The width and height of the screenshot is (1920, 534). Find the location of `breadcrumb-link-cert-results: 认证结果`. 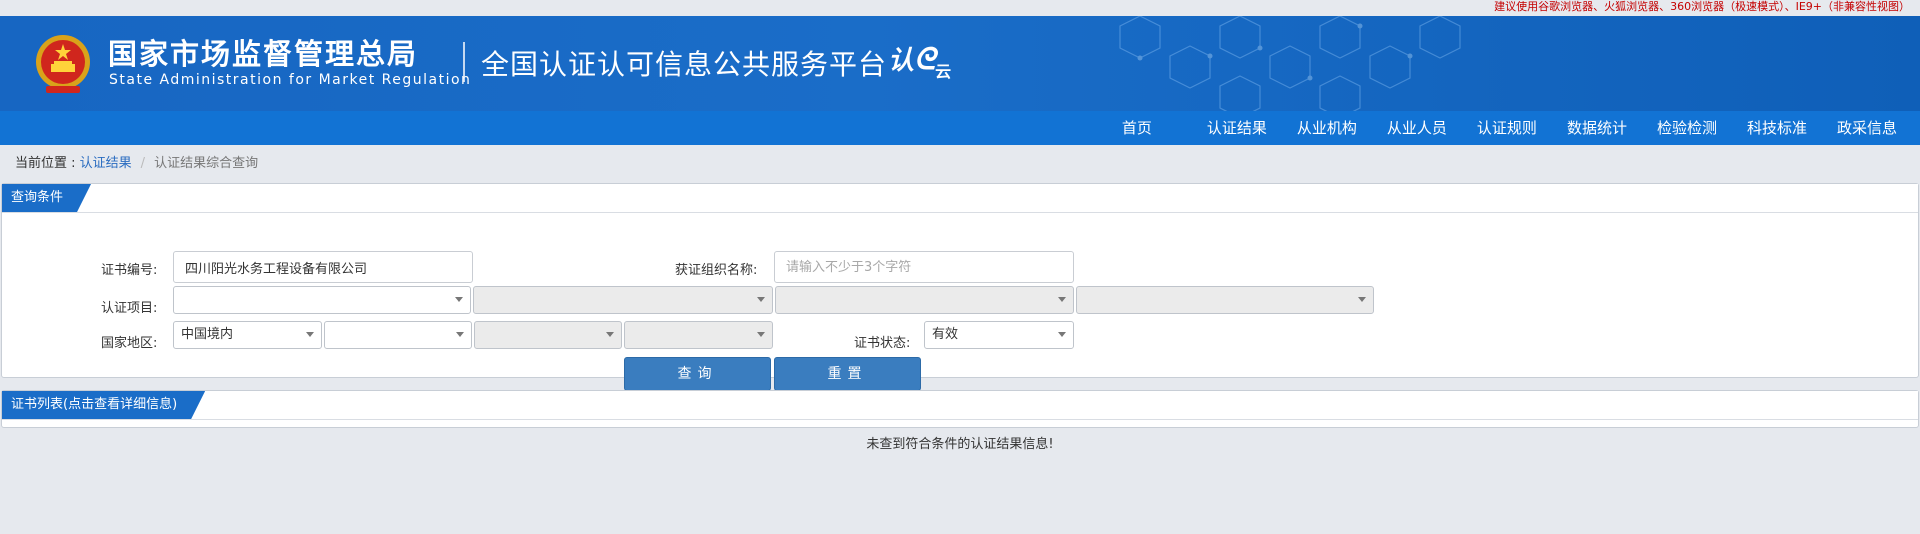

breadcrumb-link-cert-results: 认证结果 is located at coordinates (106, 163).